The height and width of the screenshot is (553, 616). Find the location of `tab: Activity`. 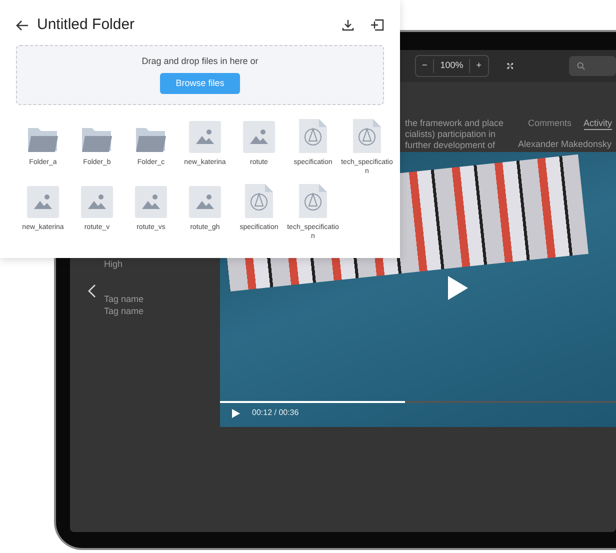

tab: Activity is located at coordinates (598, 124).